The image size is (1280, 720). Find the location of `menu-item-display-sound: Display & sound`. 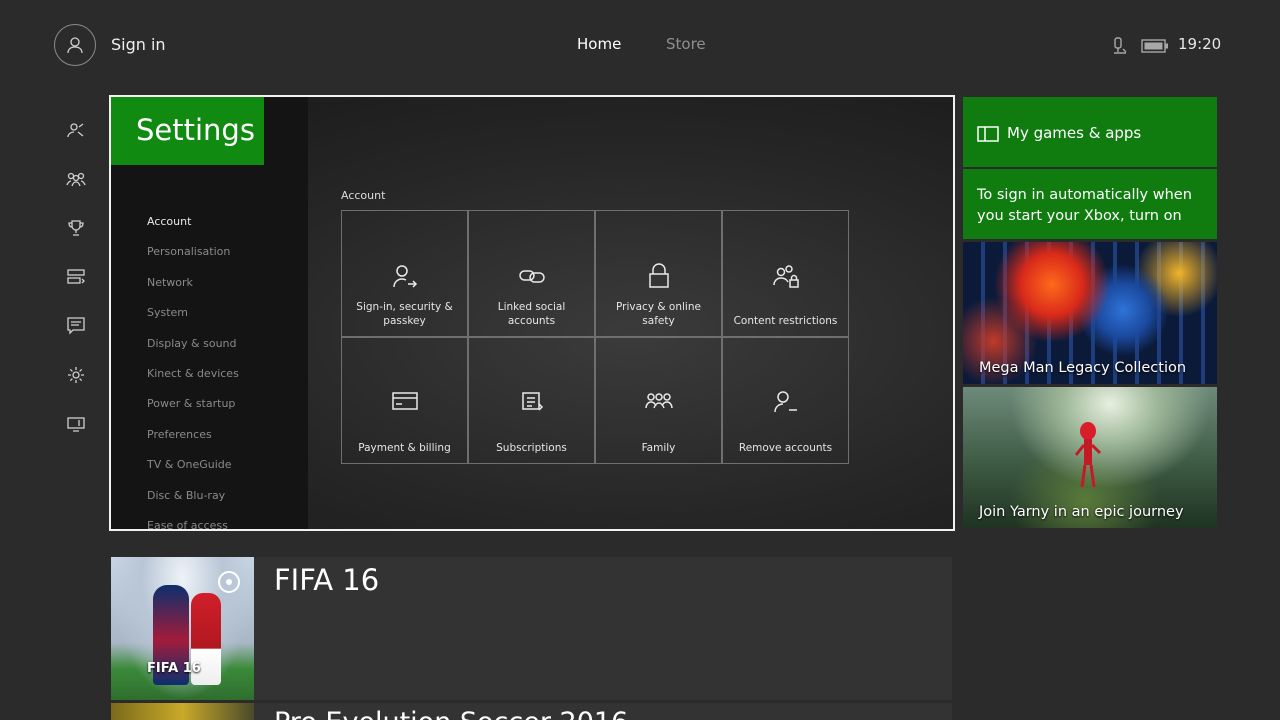

menu-item-display-sound: Display & sound is located at coordinates (192, 343).